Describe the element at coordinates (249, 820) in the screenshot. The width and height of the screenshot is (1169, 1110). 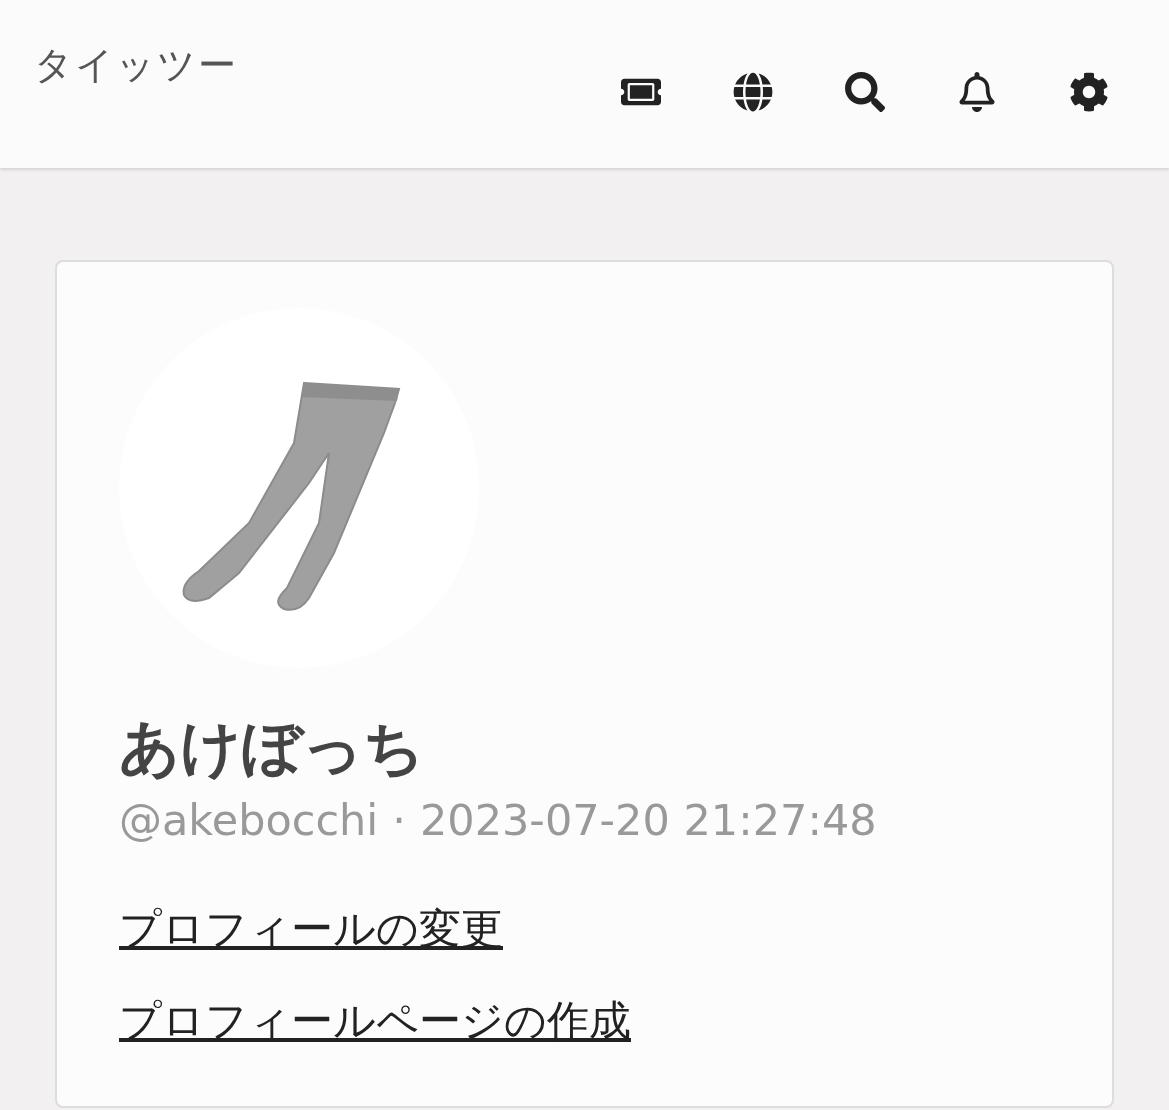
I see `user-handle: @akebocchi` at that location.